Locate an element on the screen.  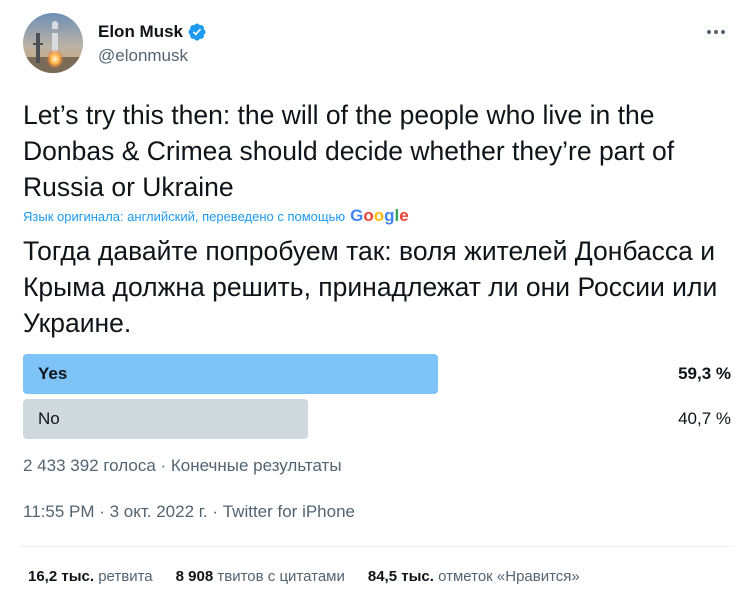
poll-percent-yes: 59,3 % is located at coordinates (704, 373).